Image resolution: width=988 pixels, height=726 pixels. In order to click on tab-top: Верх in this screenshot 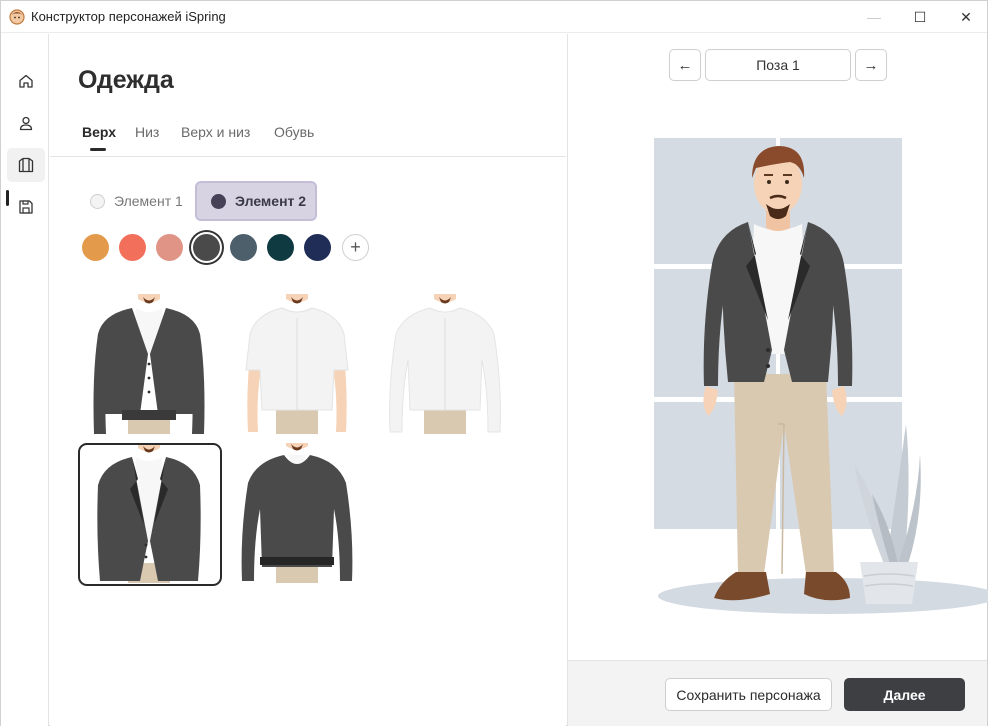, I will do `click(99, 132)`.